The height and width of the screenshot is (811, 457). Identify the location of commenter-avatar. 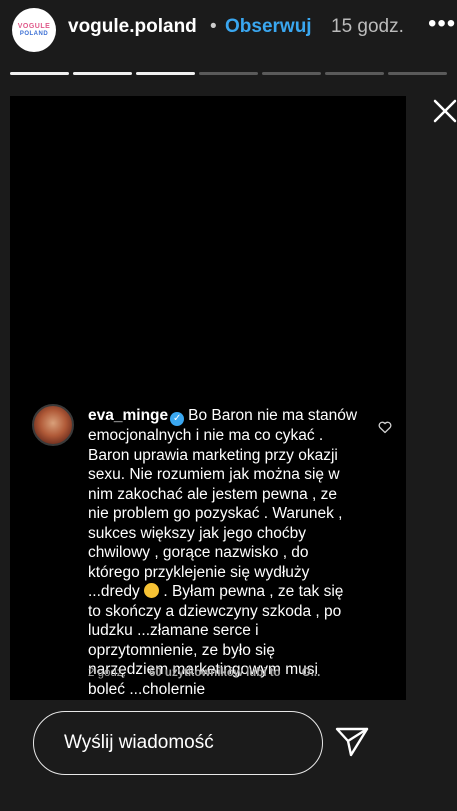
(53, 425).